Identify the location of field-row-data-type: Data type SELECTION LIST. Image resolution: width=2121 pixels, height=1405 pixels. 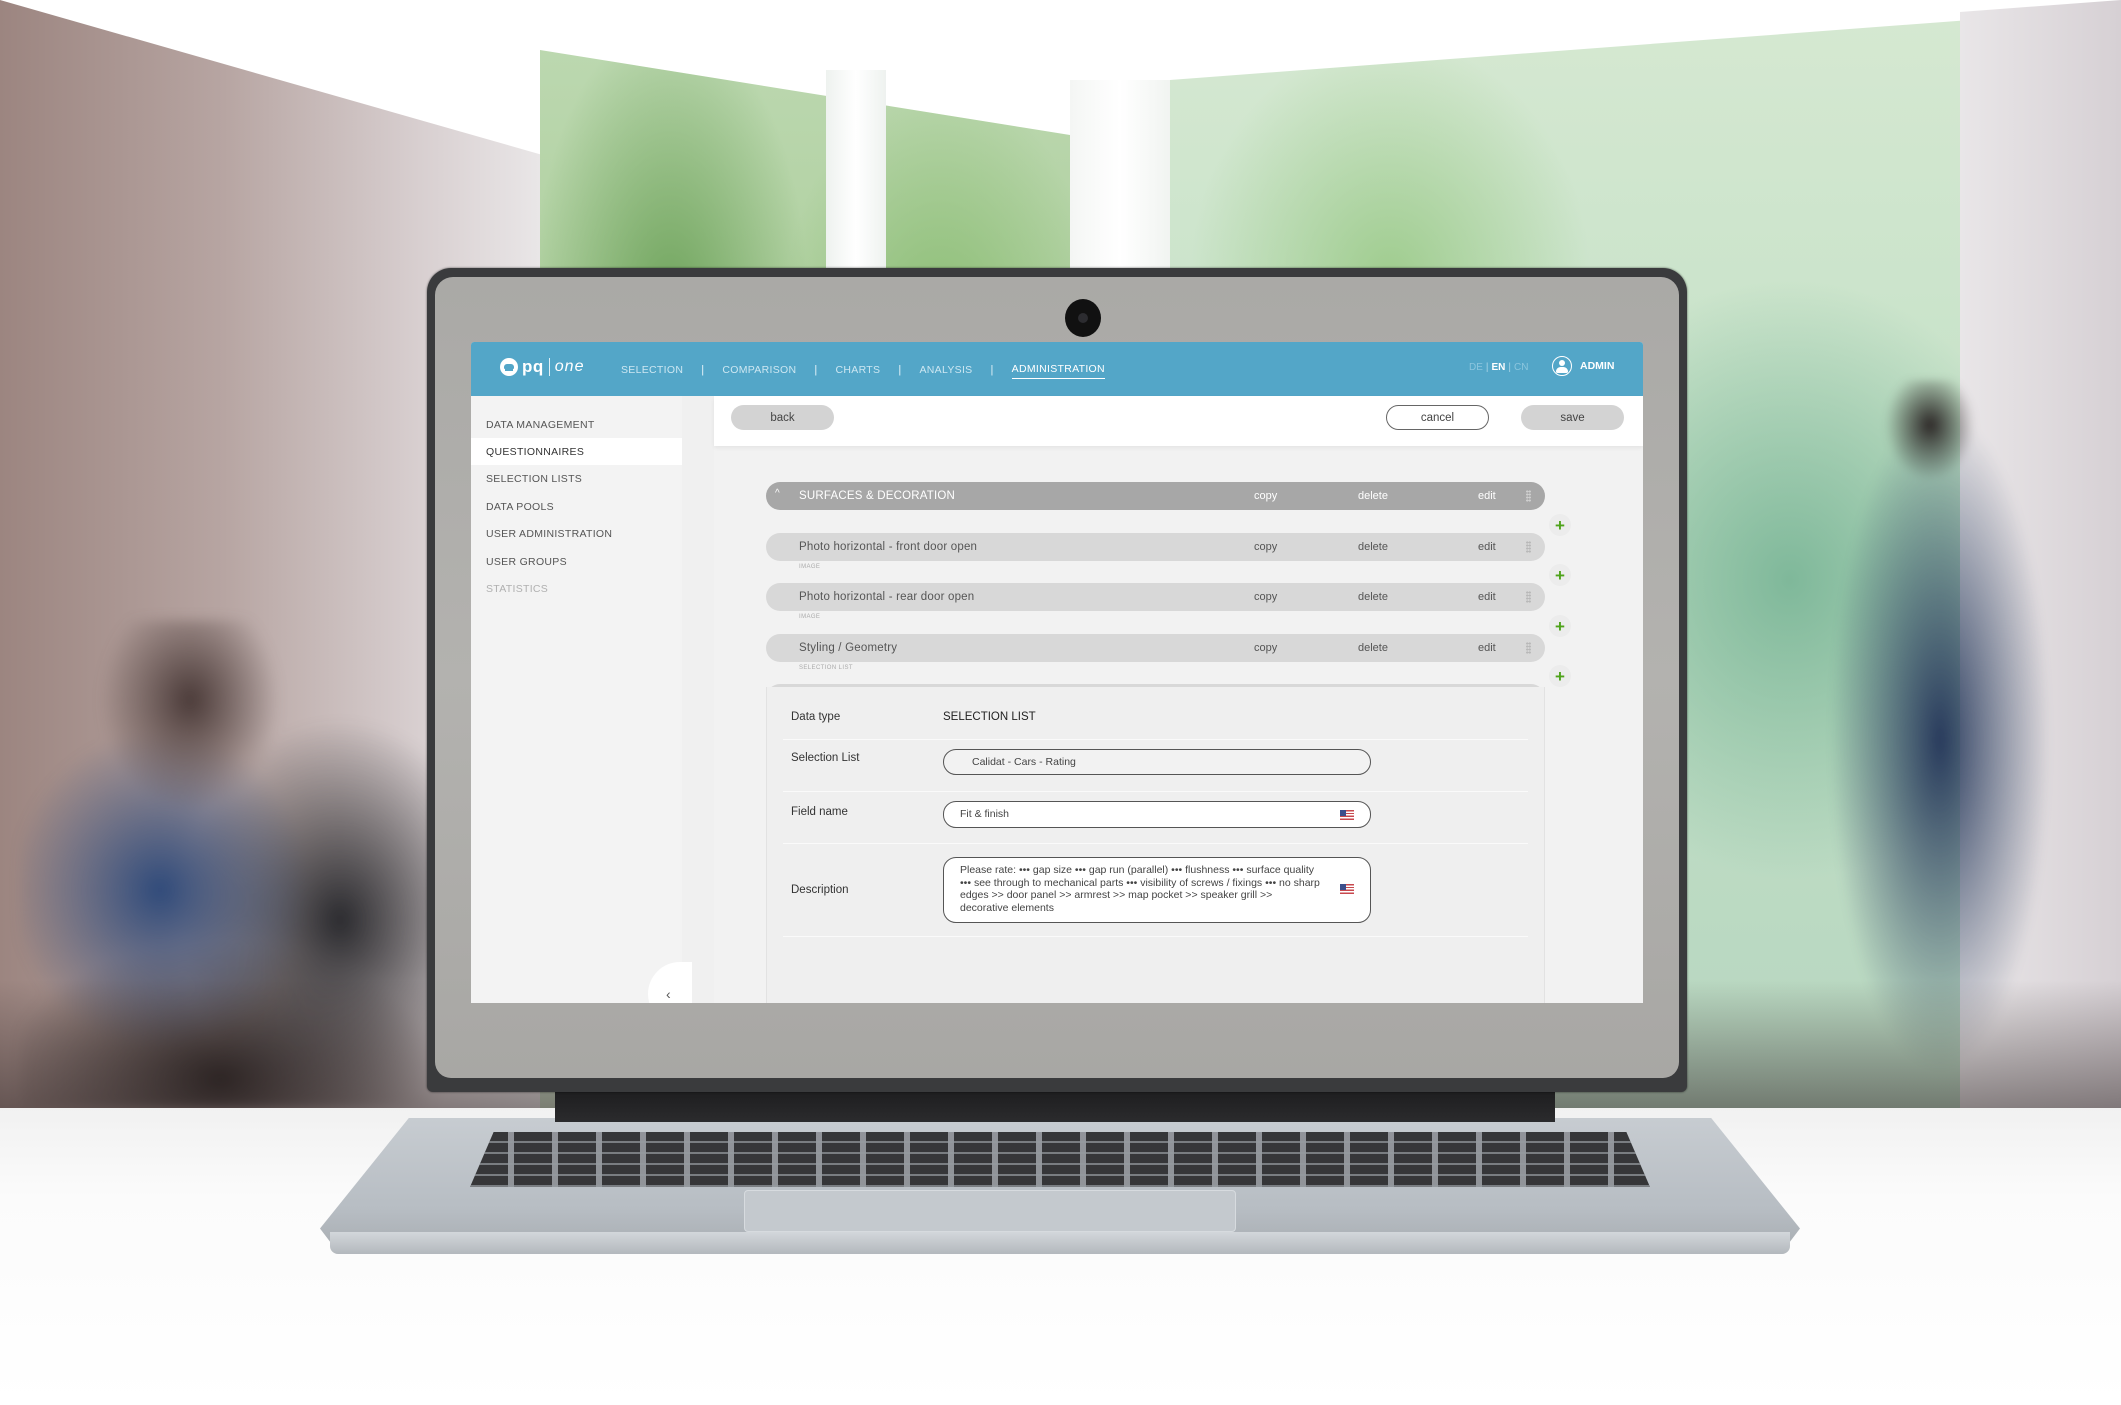
(1155, 719).